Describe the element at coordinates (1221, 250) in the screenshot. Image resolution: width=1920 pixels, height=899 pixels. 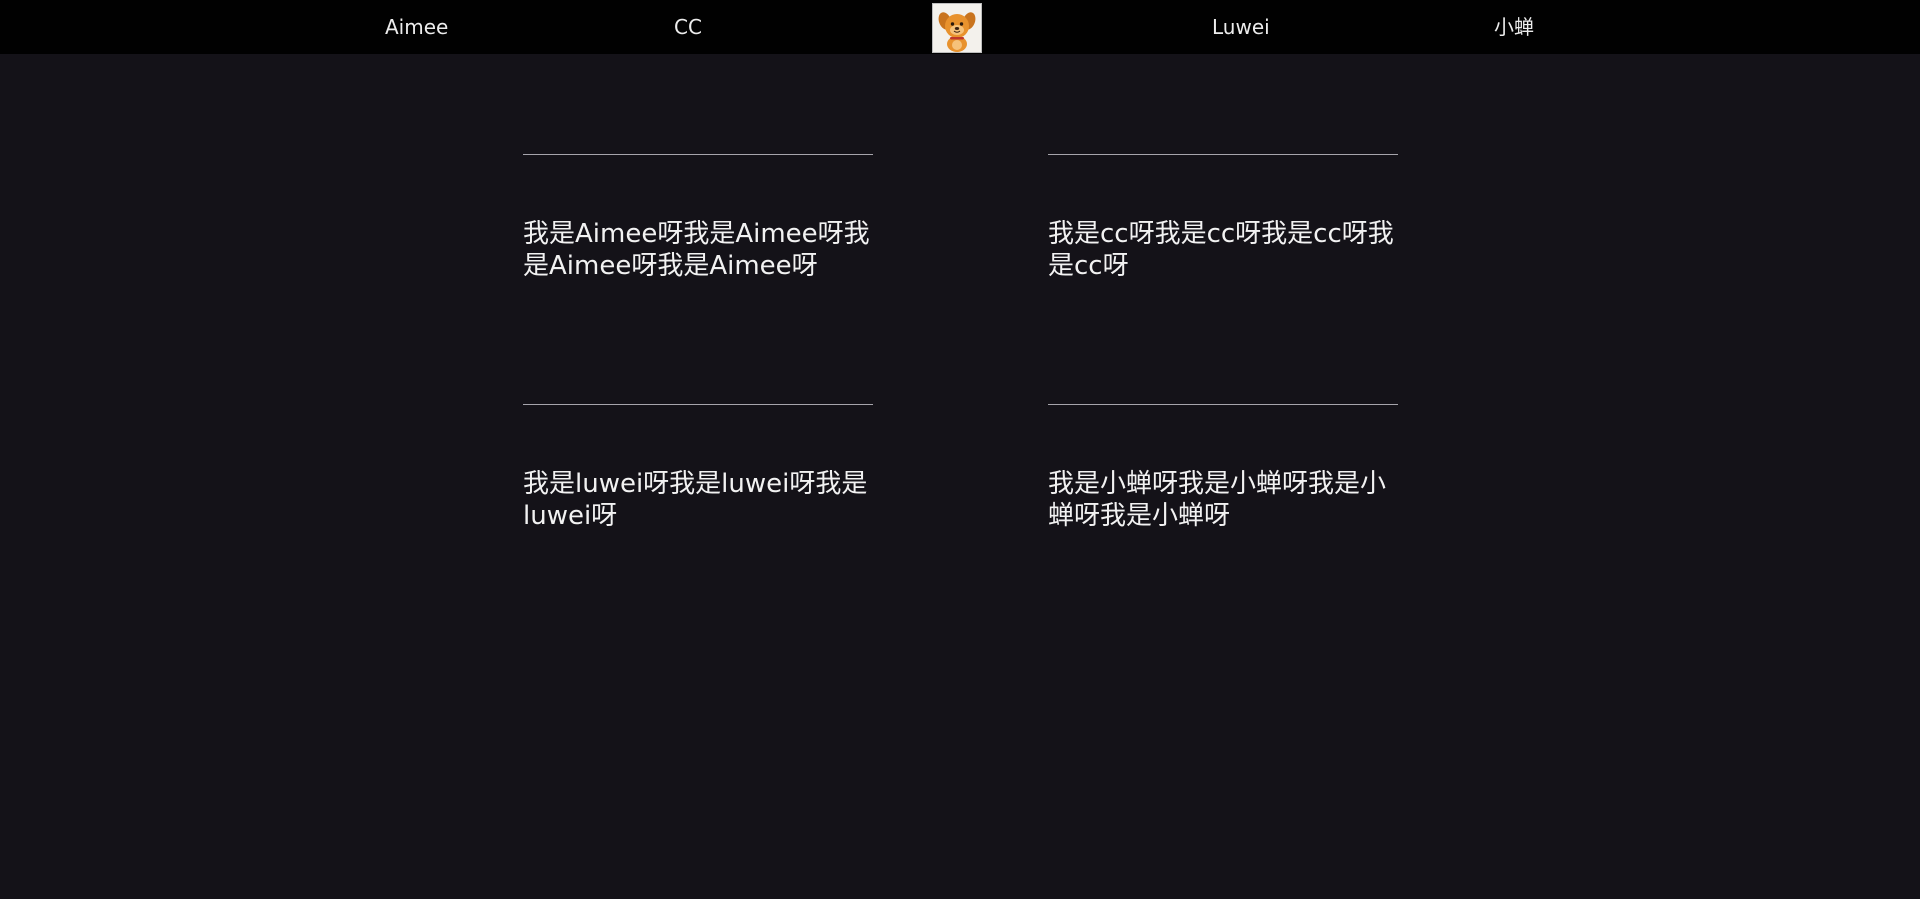
I see `card-text: 我是cc呀我是cc呀我是cc呀我是cc呀` at that location.